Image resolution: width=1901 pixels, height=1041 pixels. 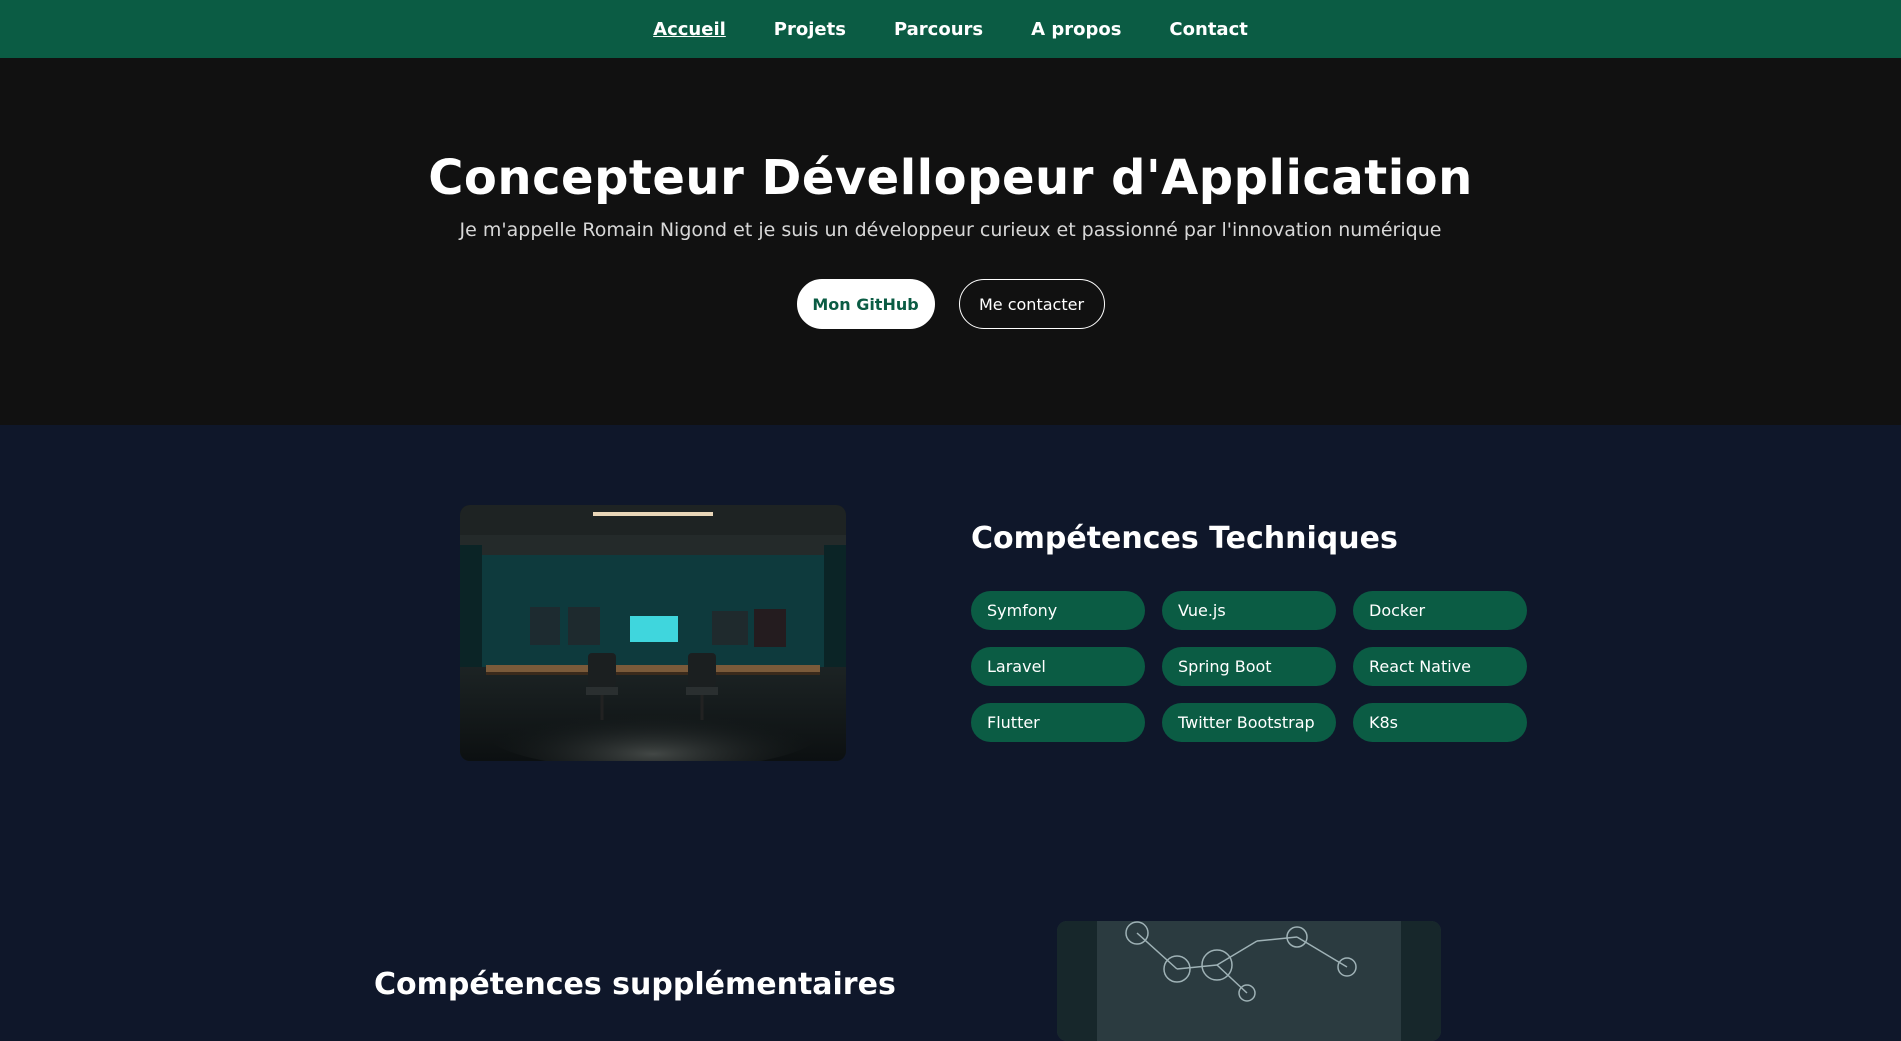 I want to click on skill-pill: React Native, so click(x=1440, y=666).